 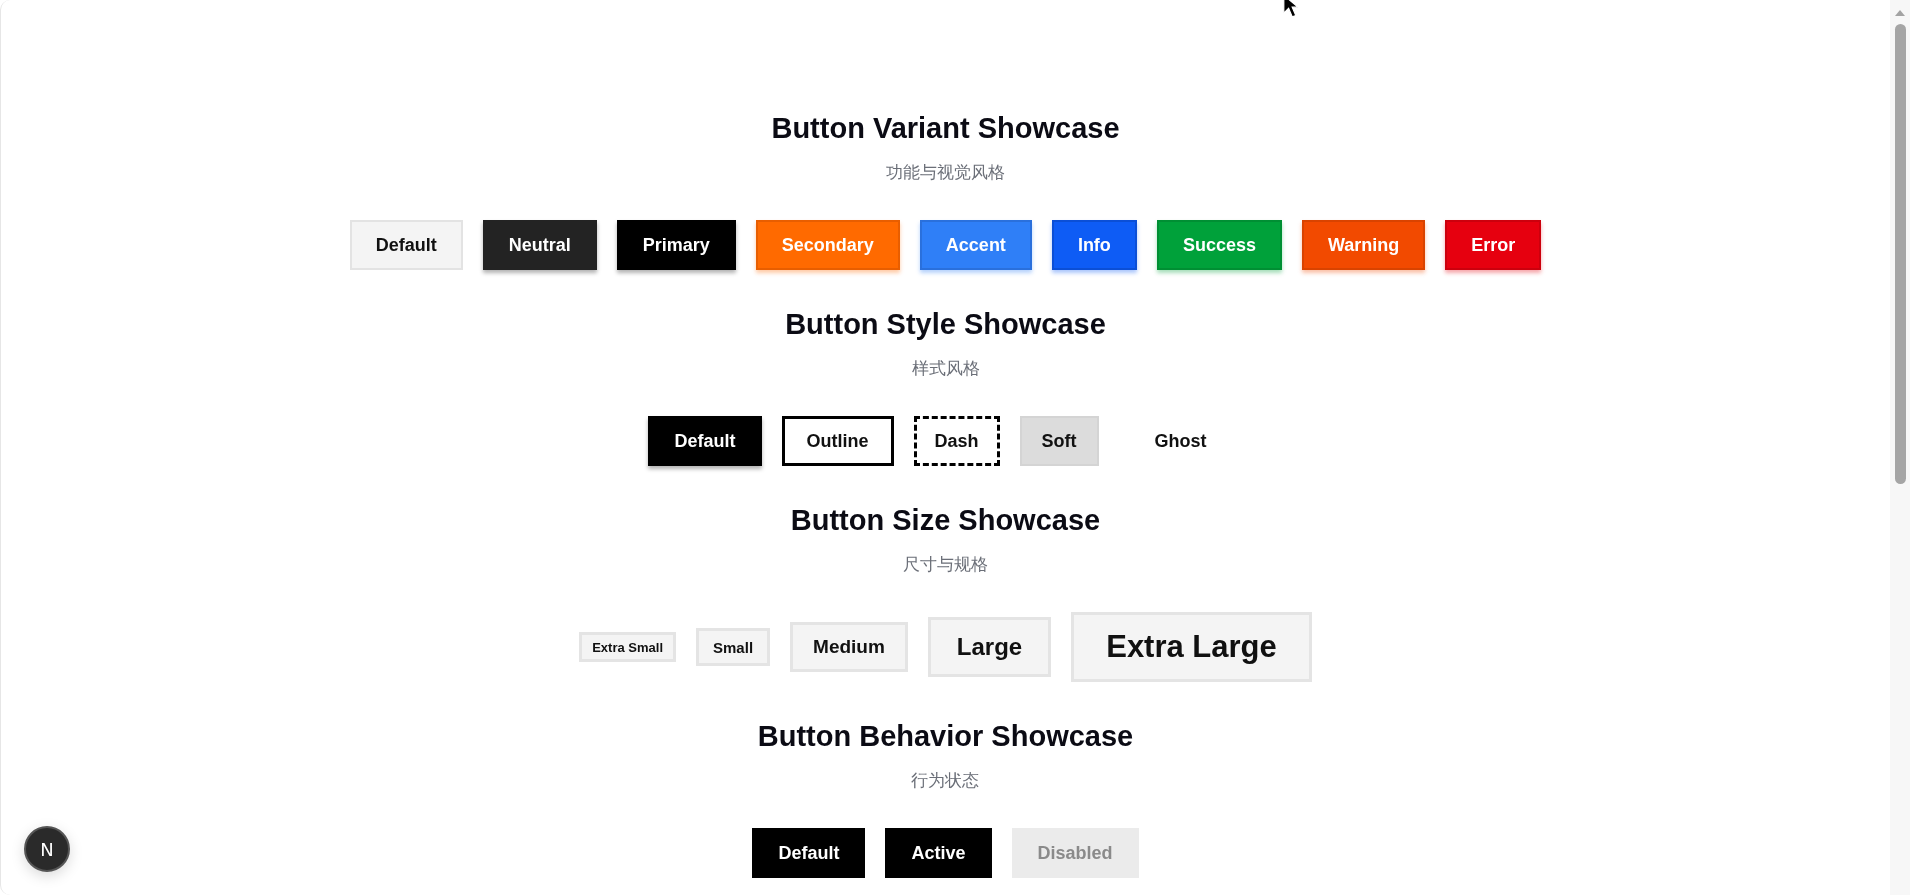 I want to click on showcase-button: Extra Small, so click(x=628, y=647).